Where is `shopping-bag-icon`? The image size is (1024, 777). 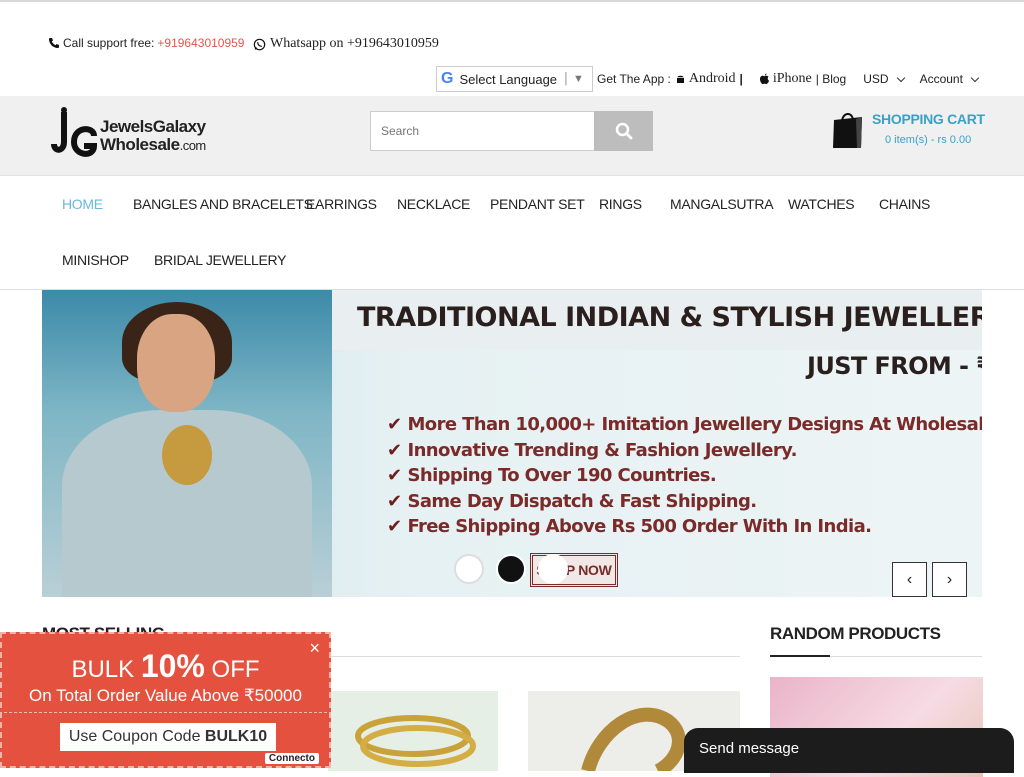 shopping-bag-icon is located at coordinates (847, 130).